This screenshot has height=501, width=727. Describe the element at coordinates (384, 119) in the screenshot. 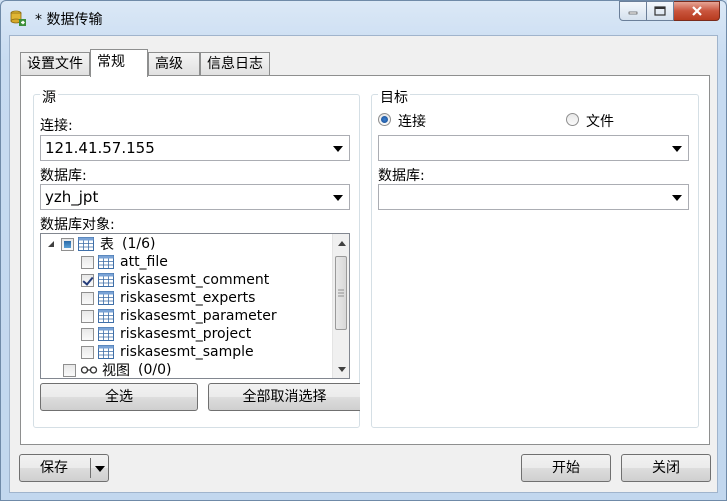

I see `target-connection-radio` at that location.